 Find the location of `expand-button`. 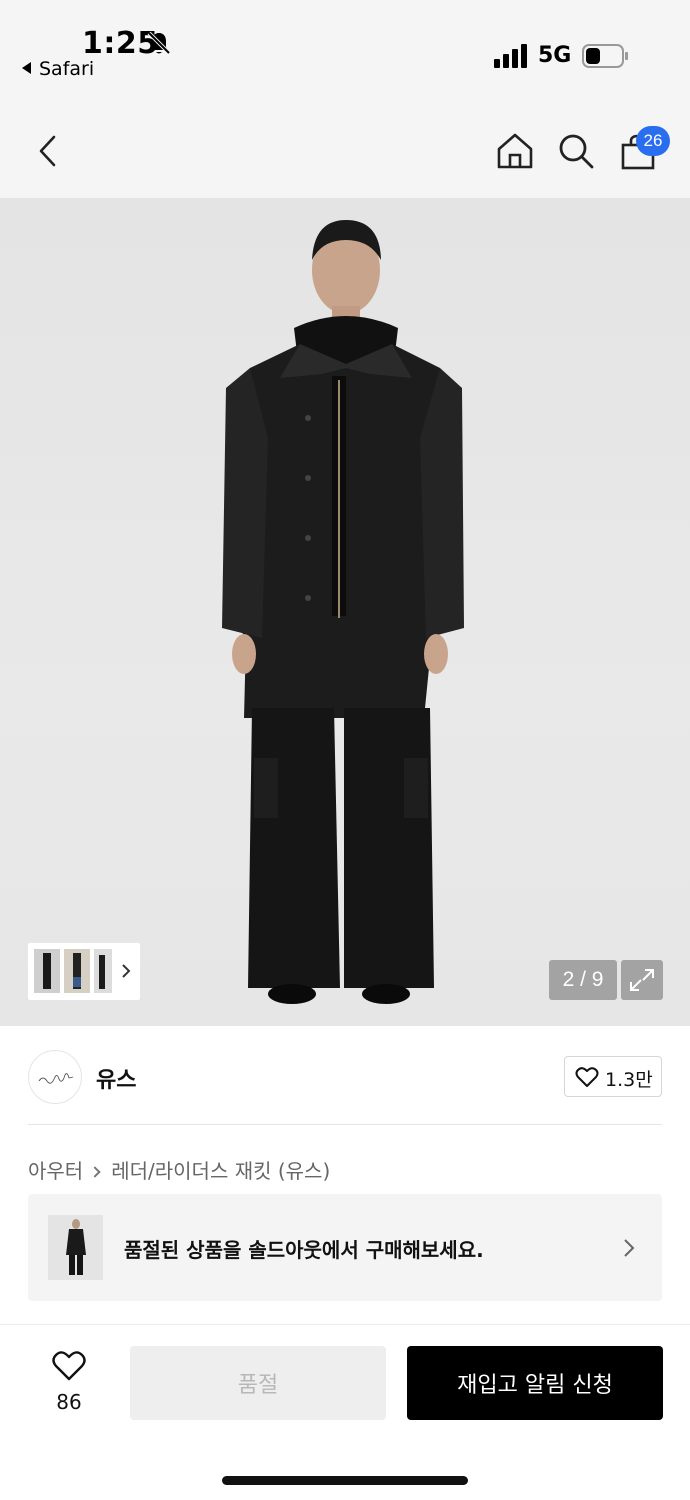

expand-button is located at coordinates (642, 980).